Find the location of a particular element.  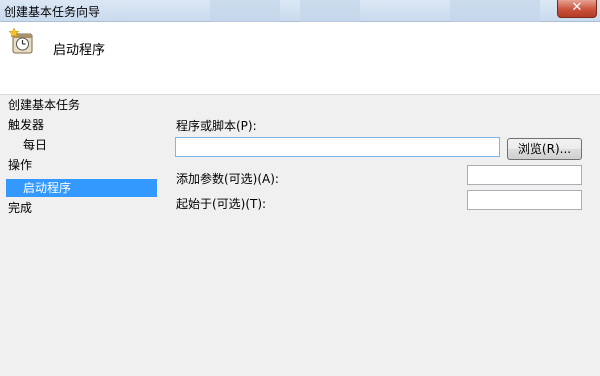

step-label: 每日 is located at coordinates (35, 145).